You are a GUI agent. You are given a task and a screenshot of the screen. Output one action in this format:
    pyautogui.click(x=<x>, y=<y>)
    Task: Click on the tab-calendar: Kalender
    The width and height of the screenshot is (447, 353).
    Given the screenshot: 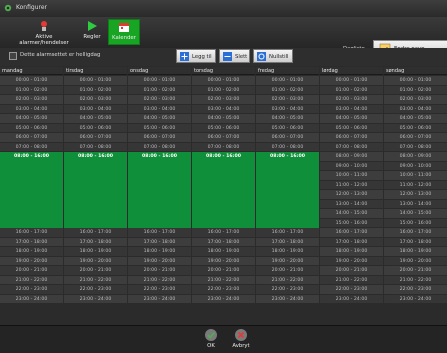 What is the action you would take?
    pyautogui.click(x=124, y=32)
    